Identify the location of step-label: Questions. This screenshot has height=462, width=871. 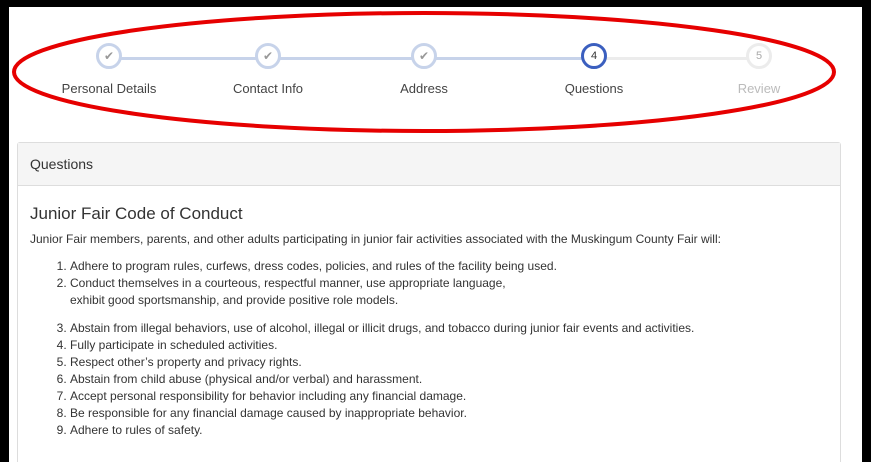
(594, 88).